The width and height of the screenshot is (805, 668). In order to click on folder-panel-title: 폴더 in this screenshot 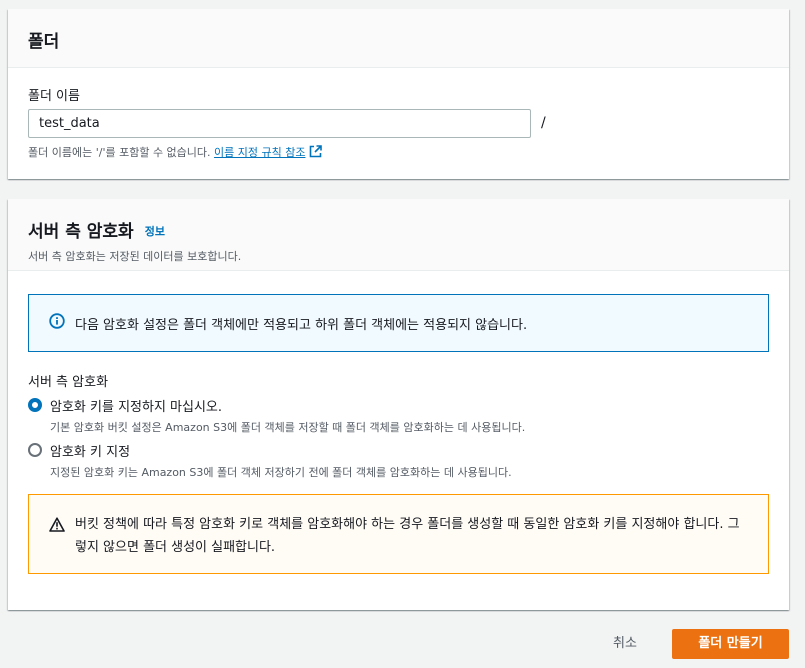, I will do `click(44, 42)`.